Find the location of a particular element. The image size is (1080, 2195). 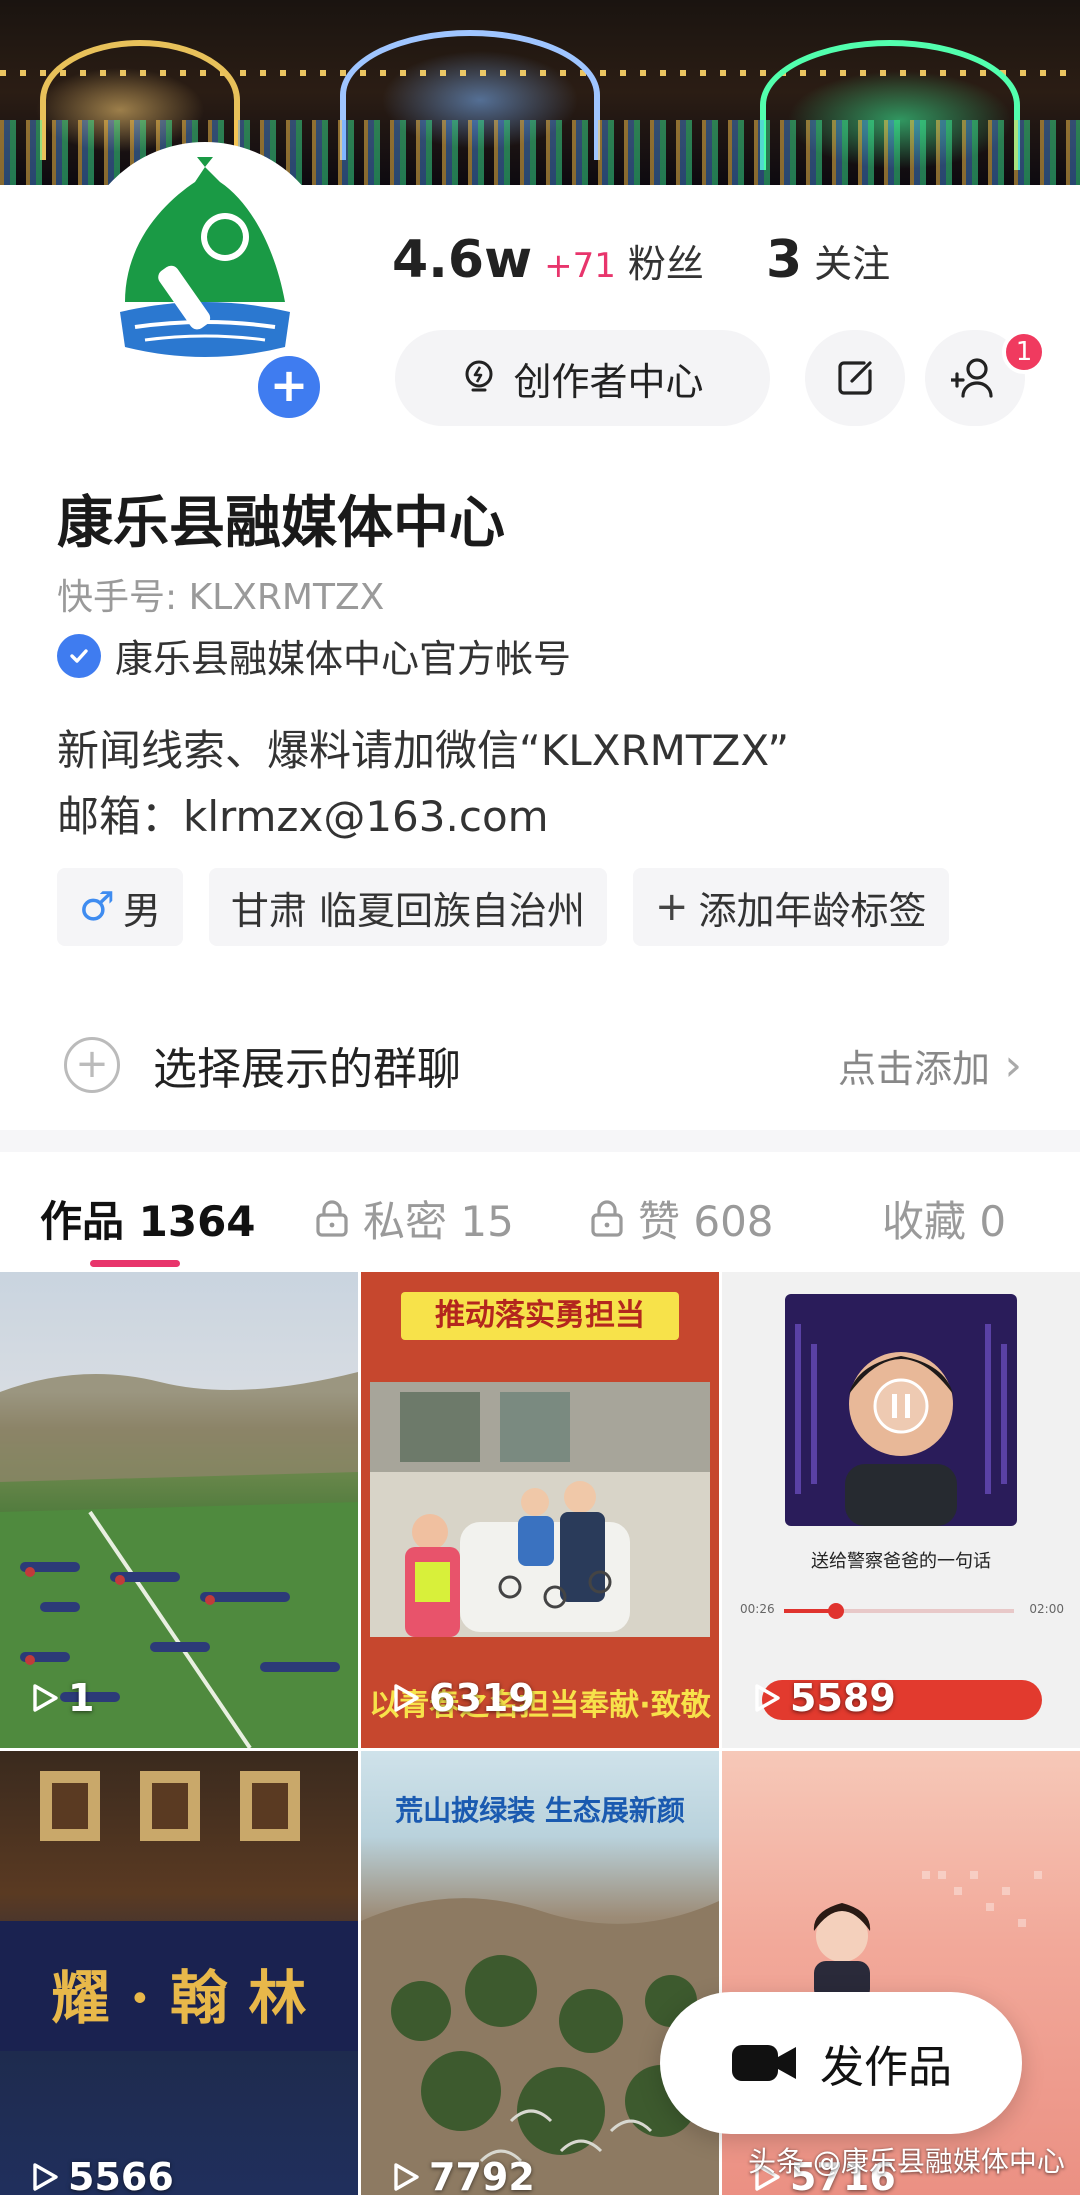

watermark: 头条 @康乐县融媒体中心 is located at coordinates (906, 2161).